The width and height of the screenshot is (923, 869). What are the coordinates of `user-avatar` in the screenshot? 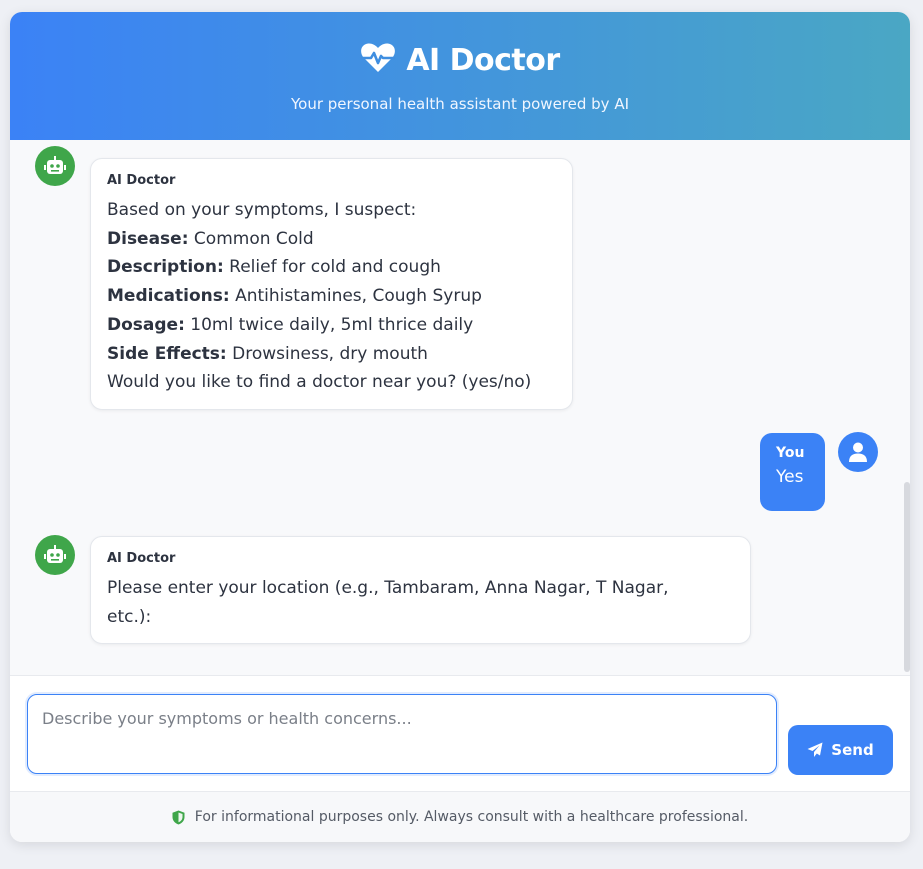 It's located at (858, 452).